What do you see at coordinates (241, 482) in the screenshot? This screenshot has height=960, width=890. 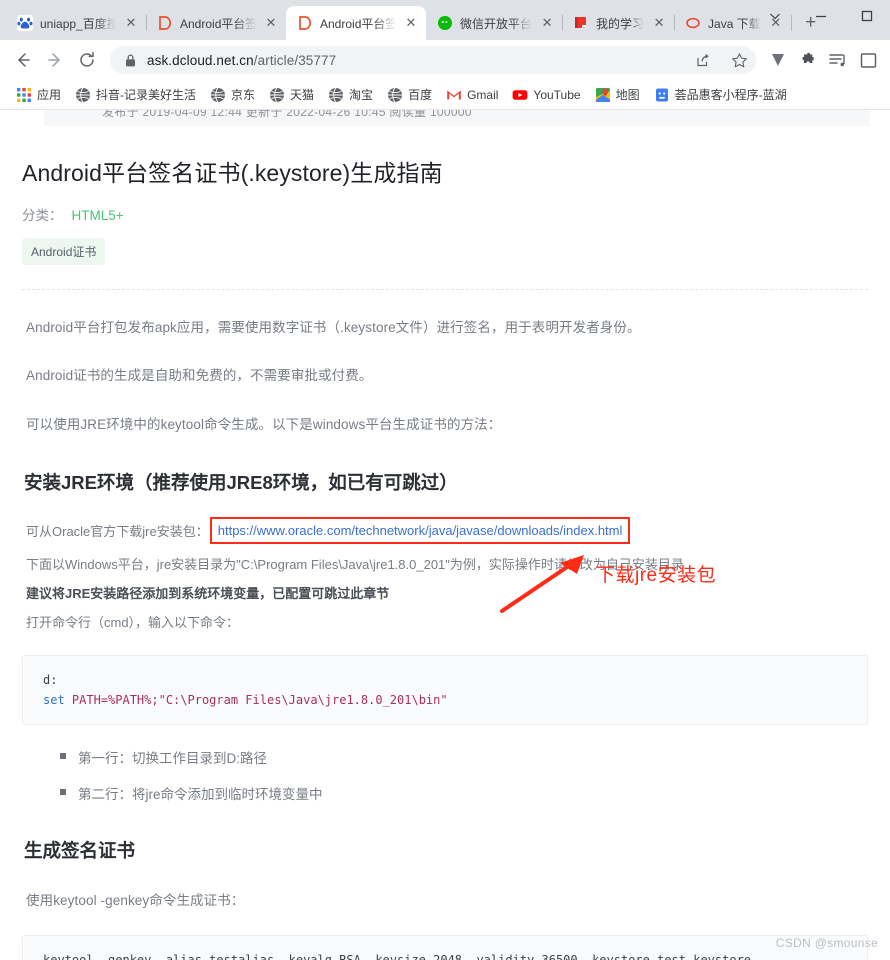 I see `section-heading-install-jre: 安装JRE环境（推荐使用JRE8环境，如已有可跳过）` at bounding box center [241, 482].